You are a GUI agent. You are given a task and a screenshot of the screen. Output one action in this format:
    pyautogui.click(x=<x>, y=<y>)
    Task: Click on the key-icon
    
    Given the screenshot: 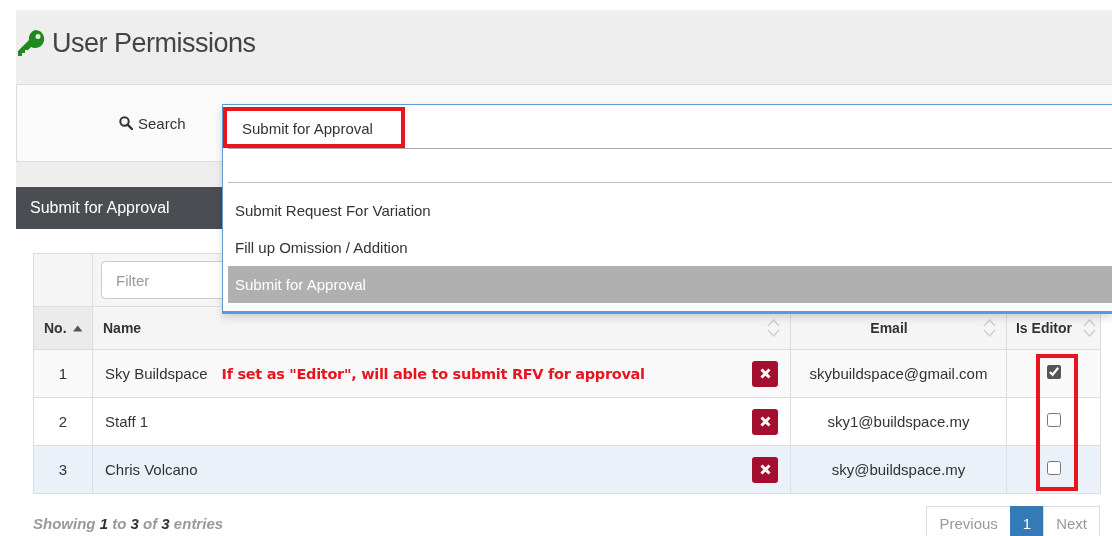 What is the action you would take?
    pyautogui.click(x=31, y=43)
    